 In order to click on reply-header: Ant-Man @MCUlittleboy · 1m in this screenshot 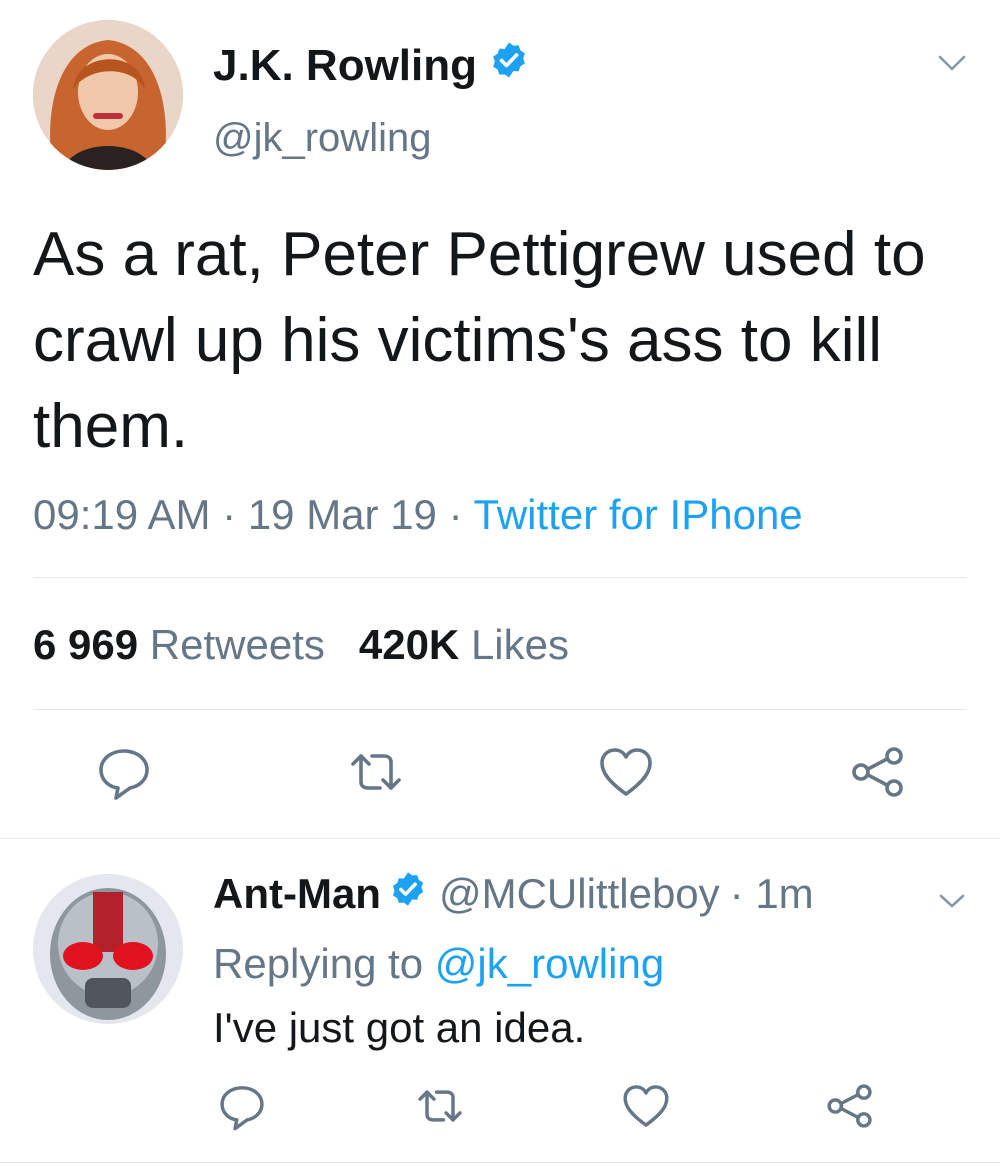, I will do `click(513, 894)`.